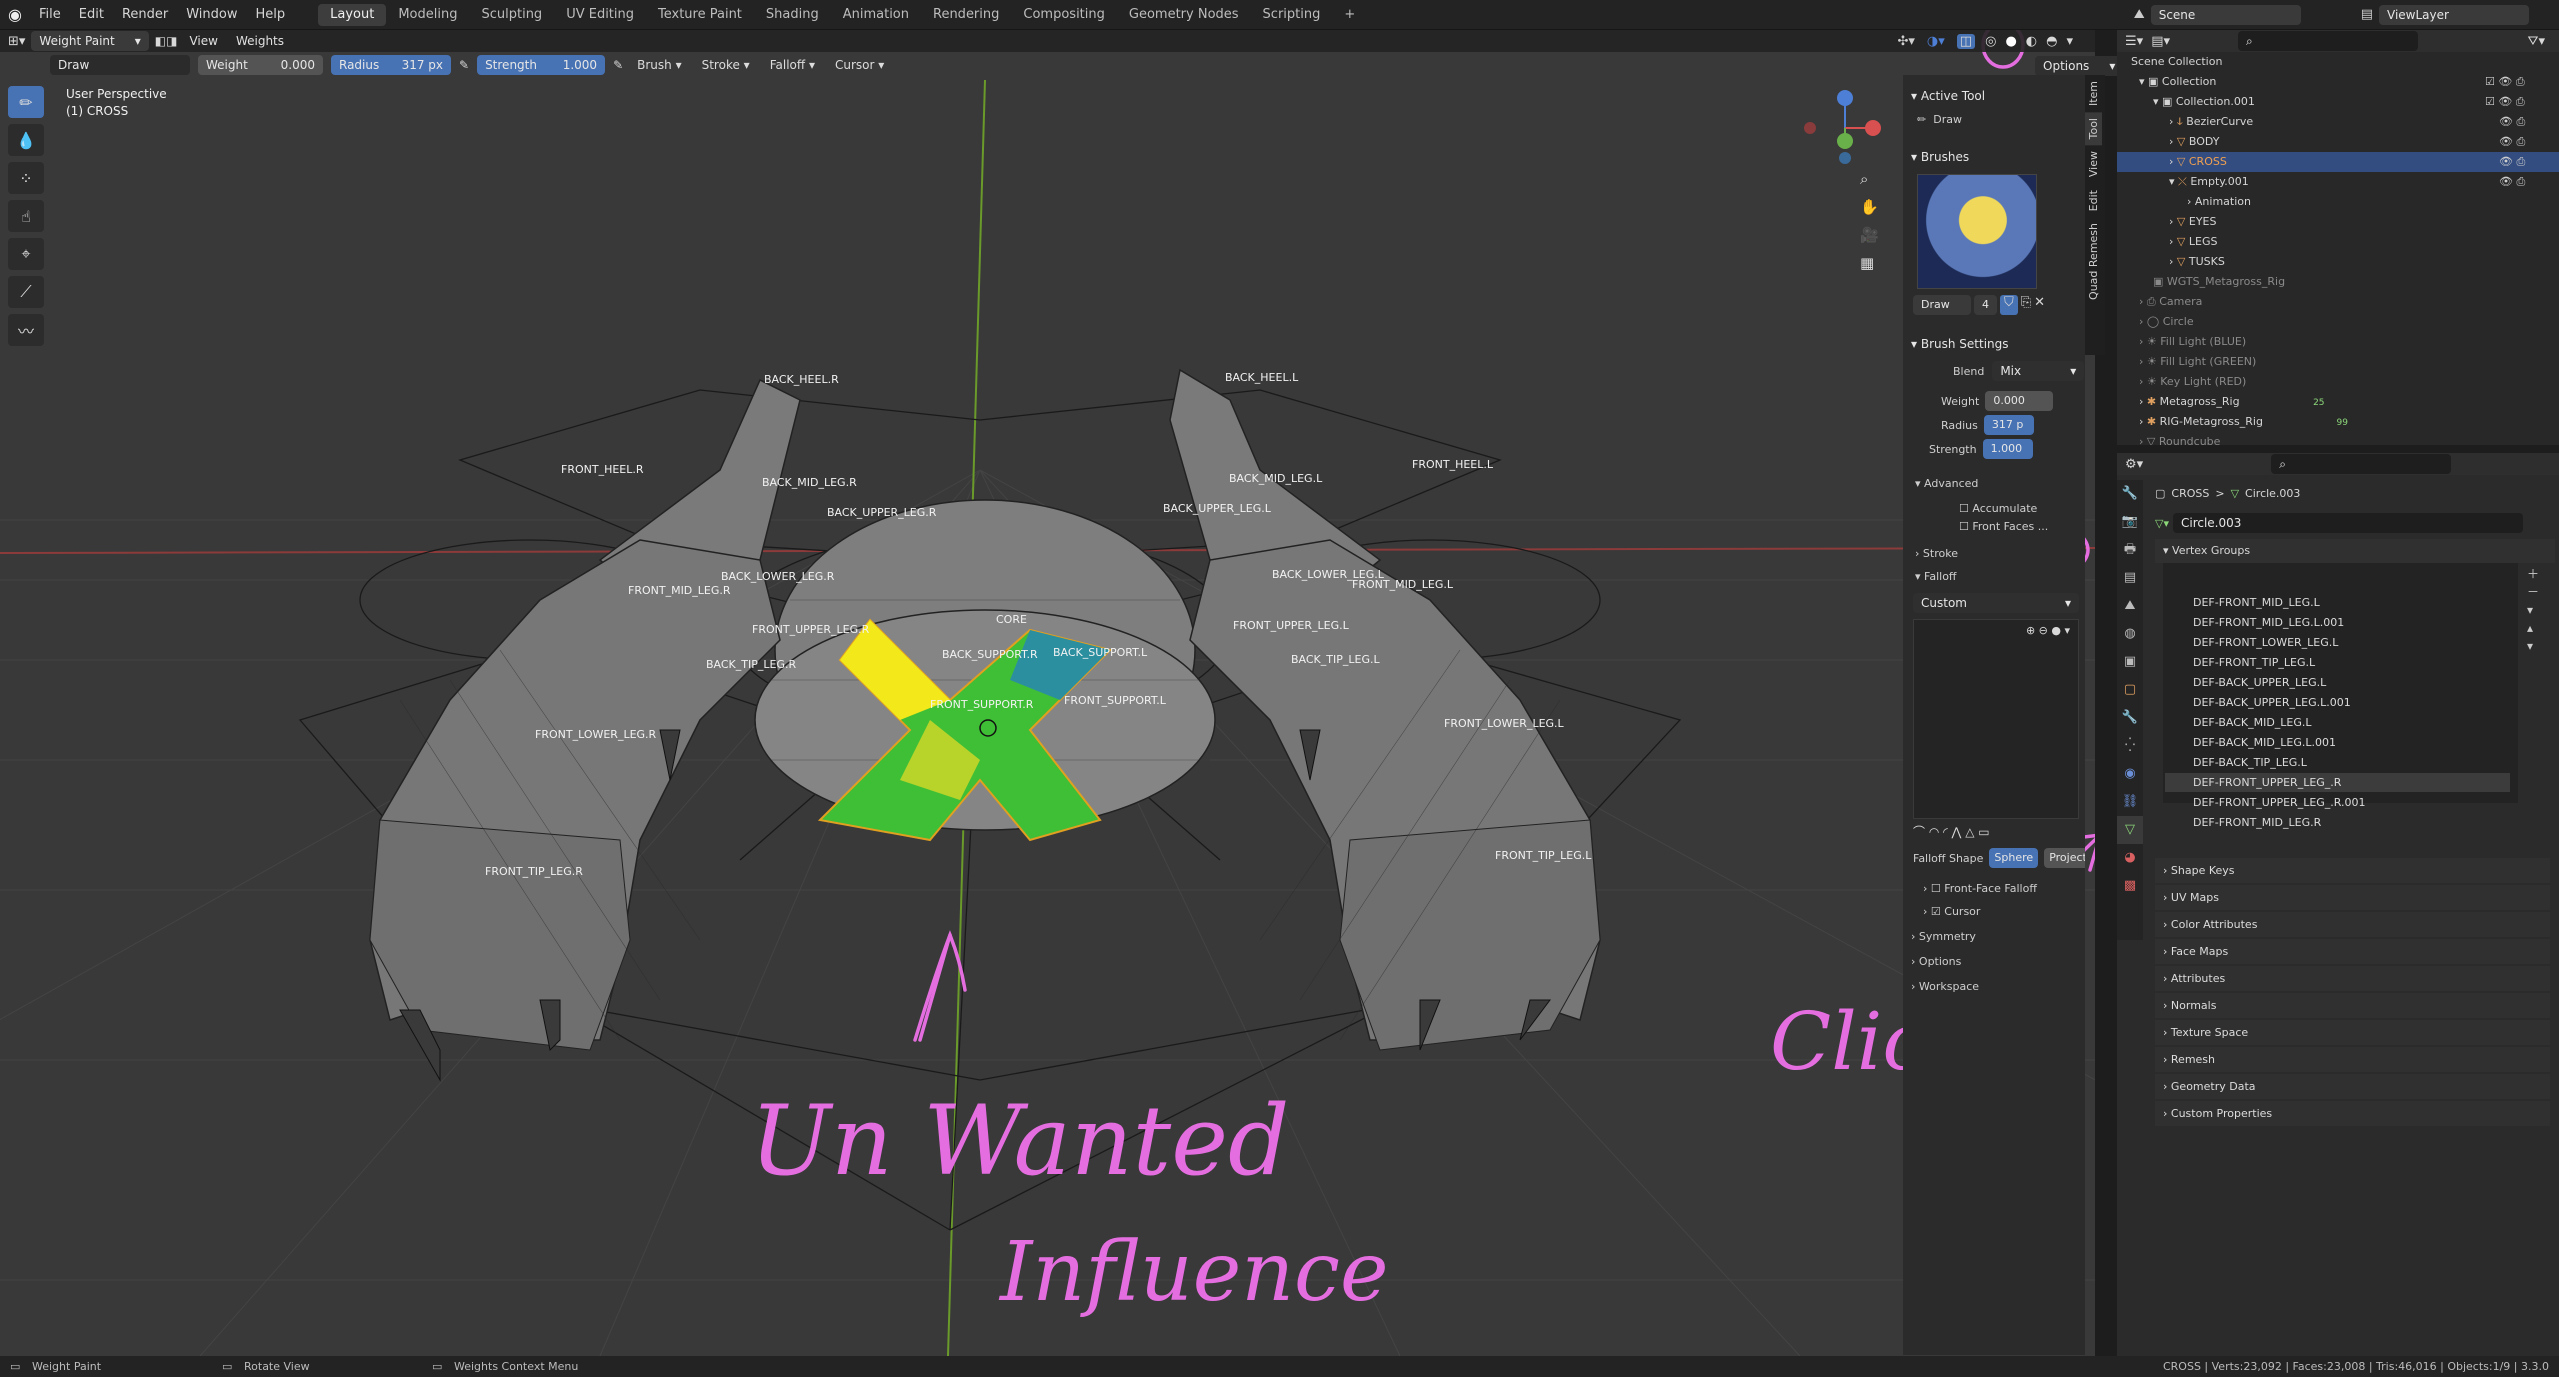 The width and height of the screenshot is (2559, 1377). Describe the element at coordinates (2130, 522) in the screenshot. I see `render-tab-icon: 📷` at that location.